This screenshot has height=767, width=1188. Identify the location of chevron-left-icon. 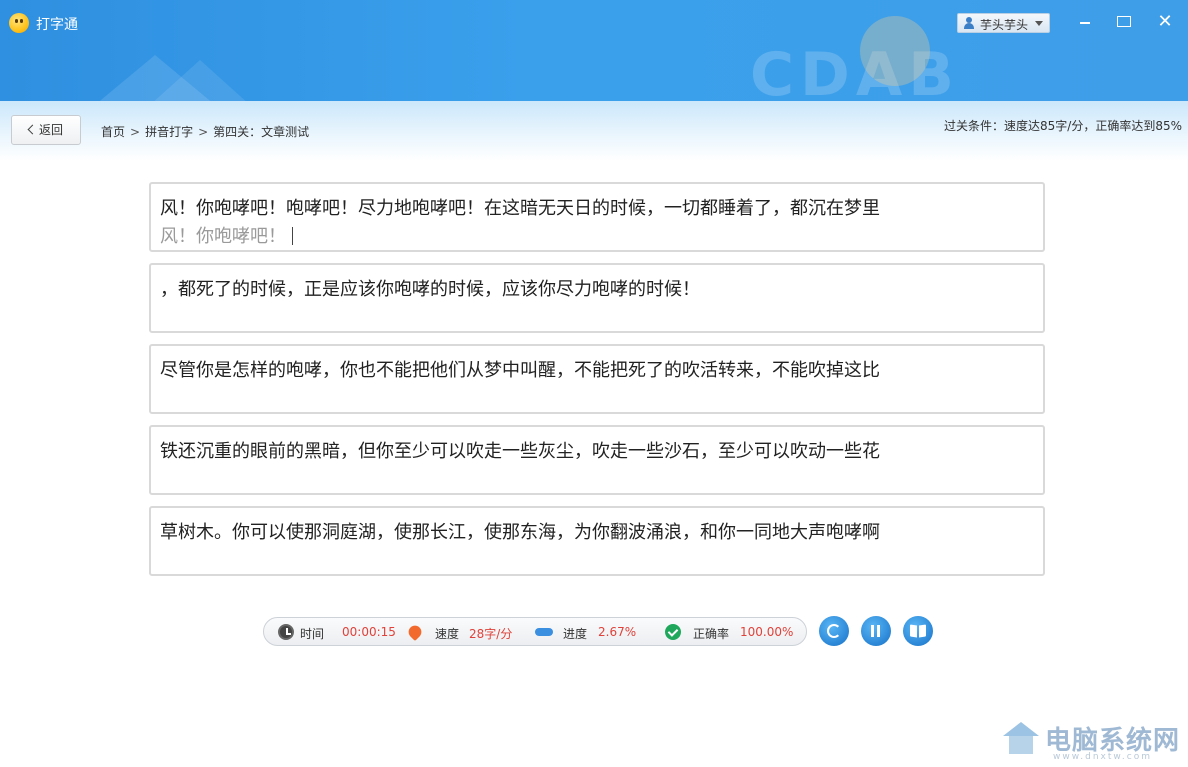
(32, 129).